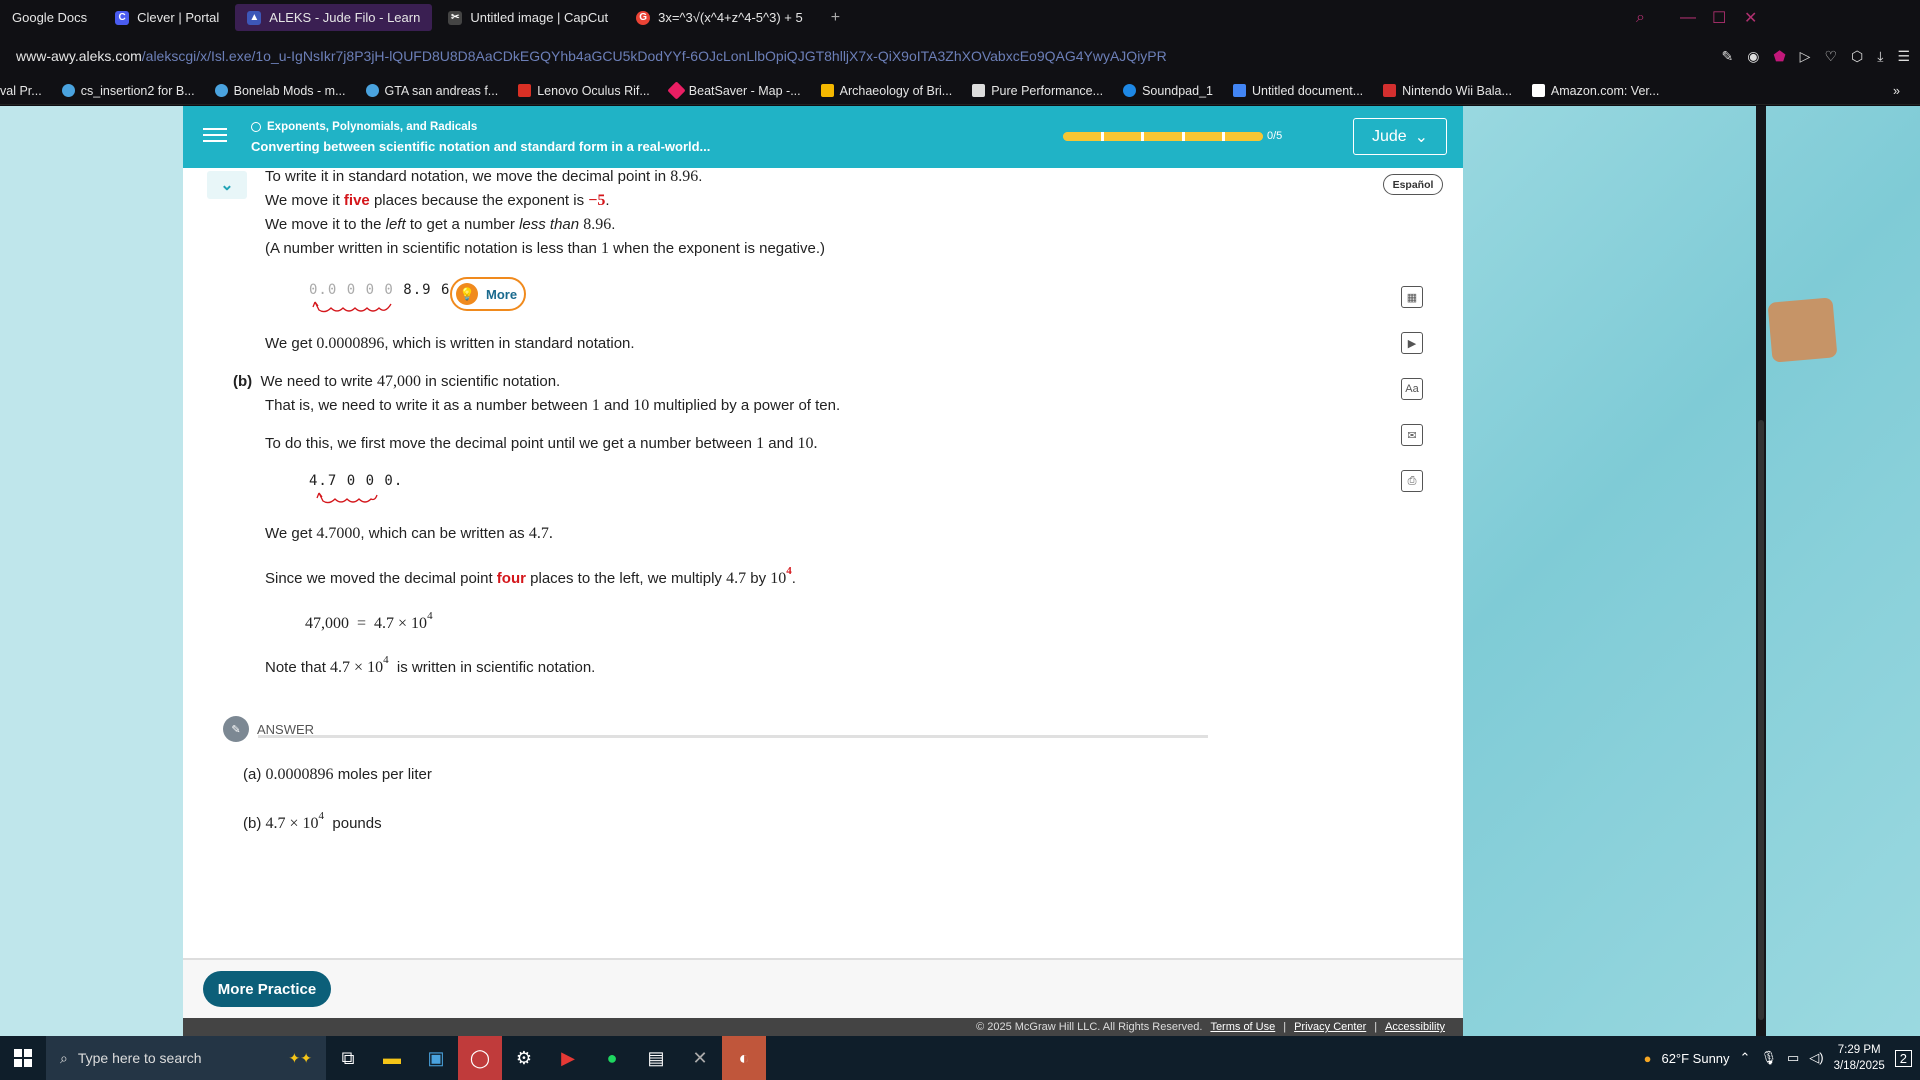  What do you see at coordinates (719, 17) in the screenshot?
I see `tab-google-search: G 3x=^3√(x^4+z^4-5^3) + 5` at bounding box center [719, 17].